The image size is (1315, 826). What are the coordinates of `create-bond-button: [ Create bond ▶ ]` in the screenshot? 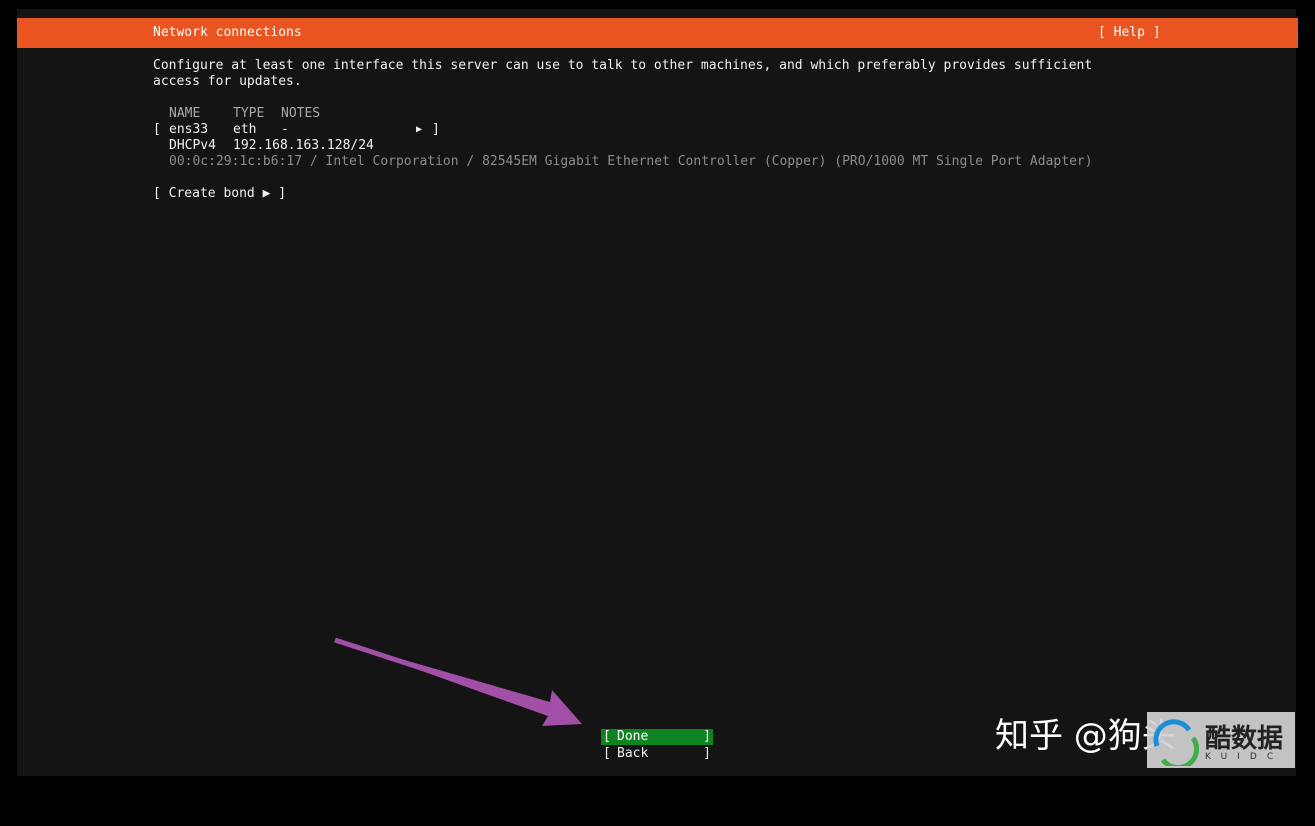 It's located at (219, 194).